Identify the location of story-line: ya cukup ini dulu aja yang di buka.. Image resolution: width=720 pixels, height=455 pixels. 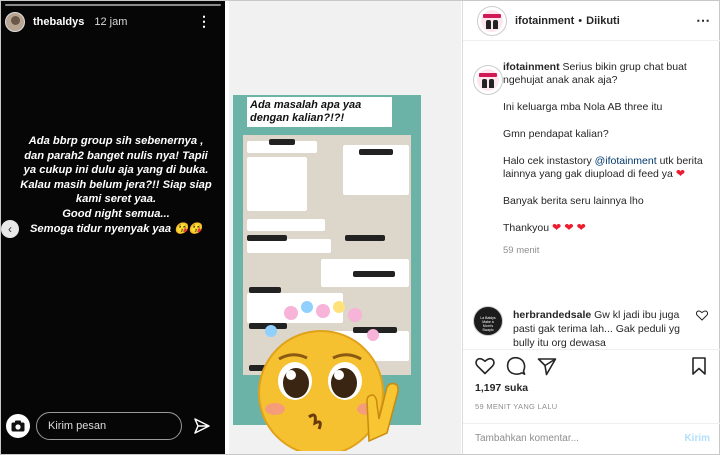
(116, 170).